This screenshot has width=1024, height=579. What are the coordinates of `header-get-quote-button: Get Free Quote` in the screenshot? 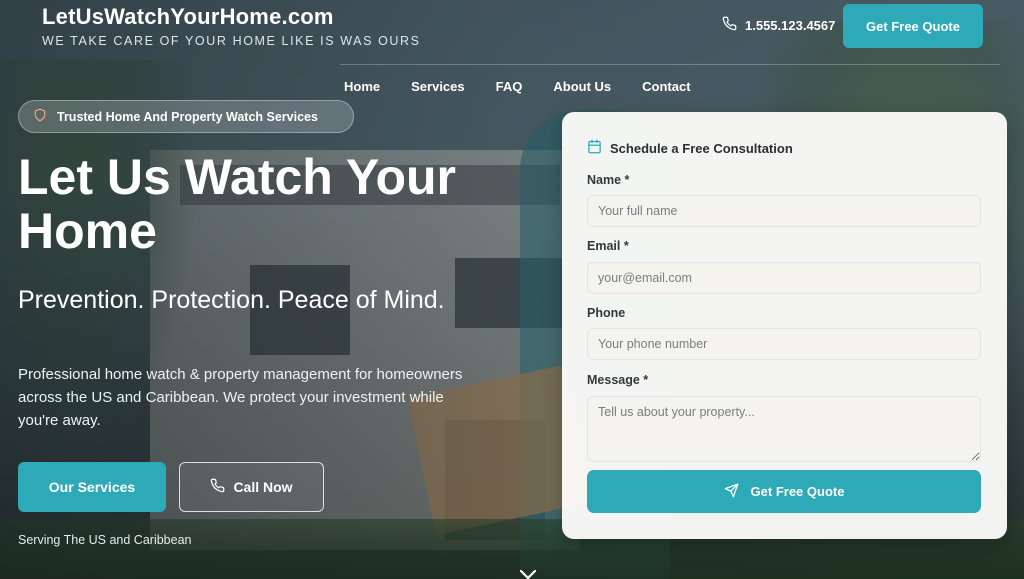 It's located at (913, 26).